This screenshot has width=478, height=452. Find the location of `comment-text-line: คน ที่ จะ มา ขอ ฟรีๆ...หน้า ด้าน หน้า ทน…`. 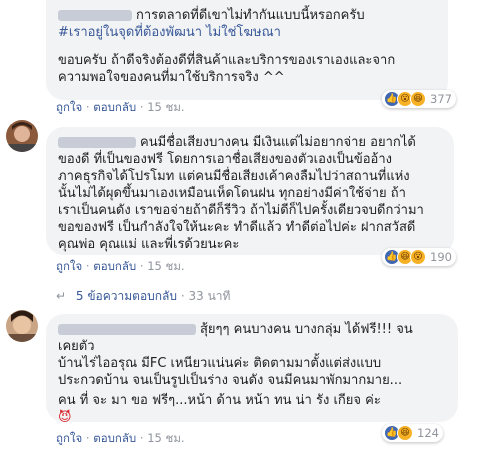

comment-text-line: คน ที่ จะ มา ขอ ฟรีๆ...หน้า ด้าน หน้า ทน… is located at coordinates (219, 400).